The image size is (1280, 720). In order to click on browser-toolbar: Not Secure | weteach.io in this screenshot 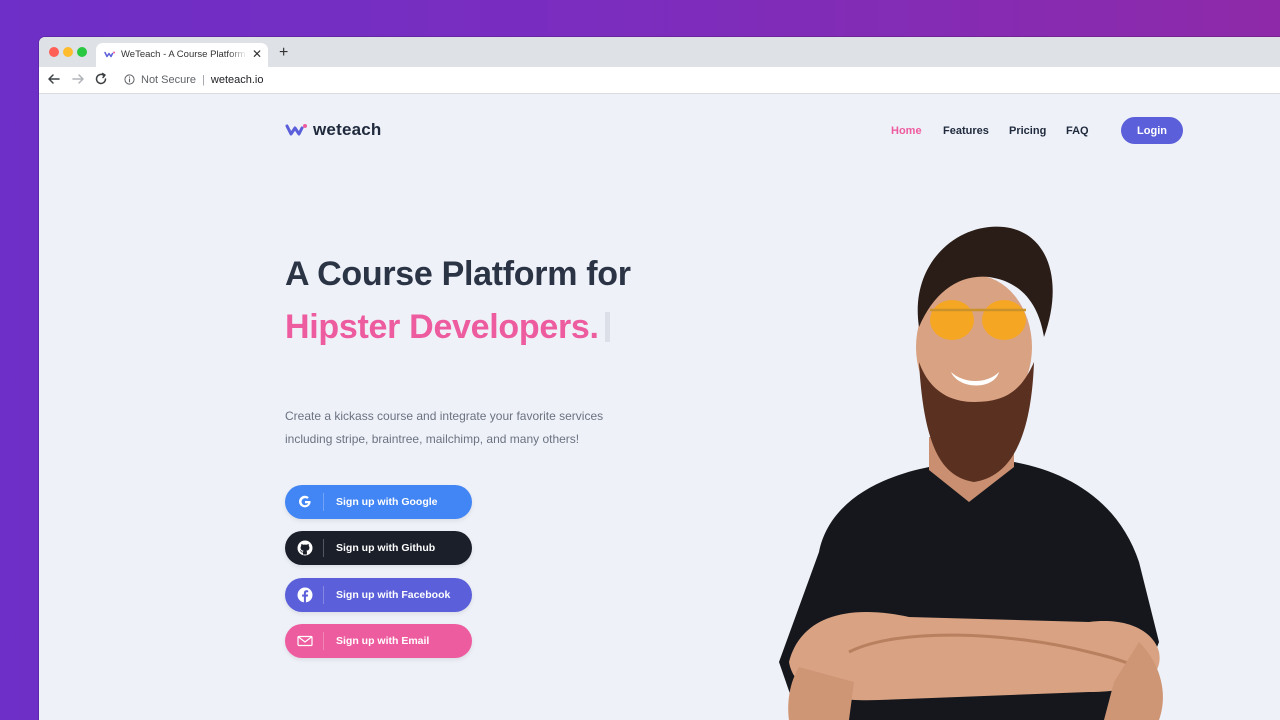, I will do `click(659, 80)`.